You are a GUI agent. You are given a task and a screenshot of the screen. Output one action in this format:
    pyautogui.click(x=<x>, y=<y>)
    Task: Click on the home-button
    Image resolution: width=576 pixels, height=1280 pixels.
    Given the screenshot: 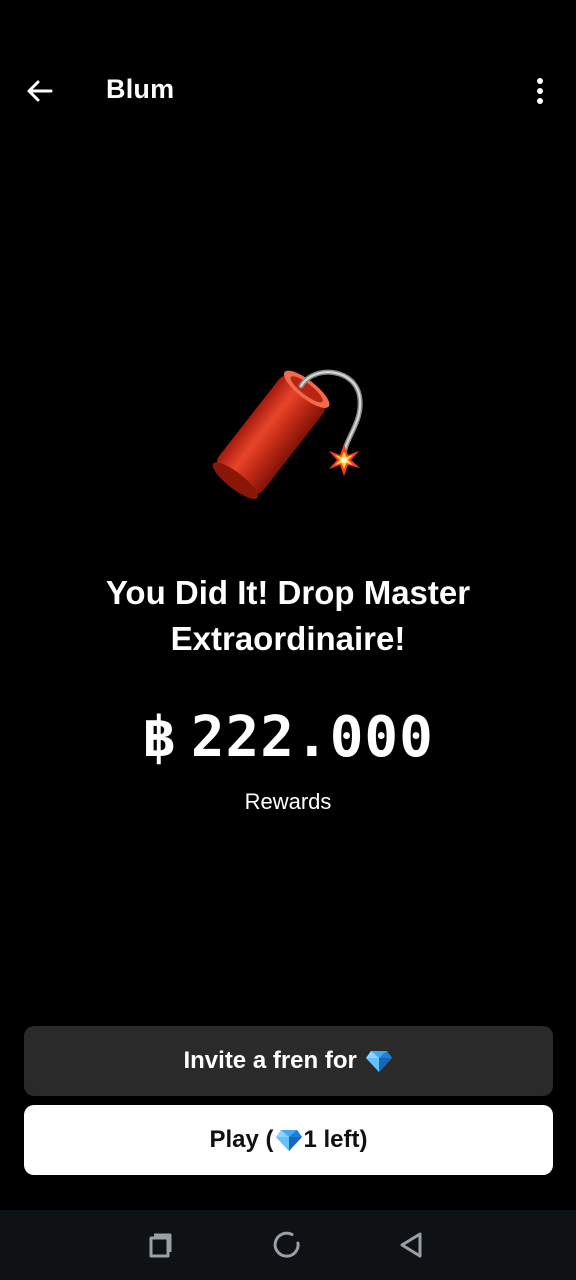 What is the action you would take?
    pyautogui.click(x=287, y=1245)
    